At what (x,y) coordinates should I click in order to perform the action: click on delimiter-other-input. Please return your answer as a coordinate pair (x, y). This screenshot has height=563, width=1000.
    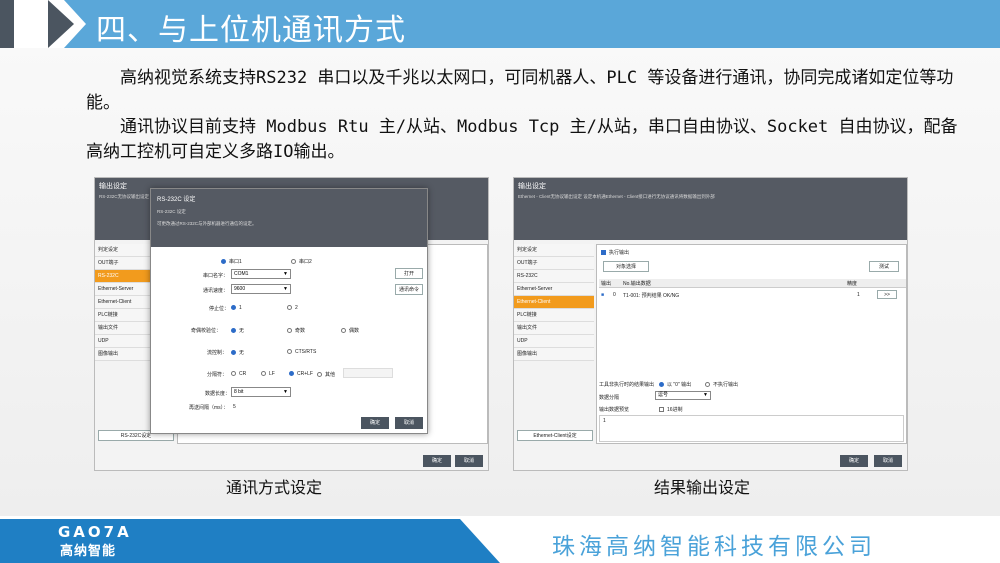
    Looking at the image, I should click on (368, 373).